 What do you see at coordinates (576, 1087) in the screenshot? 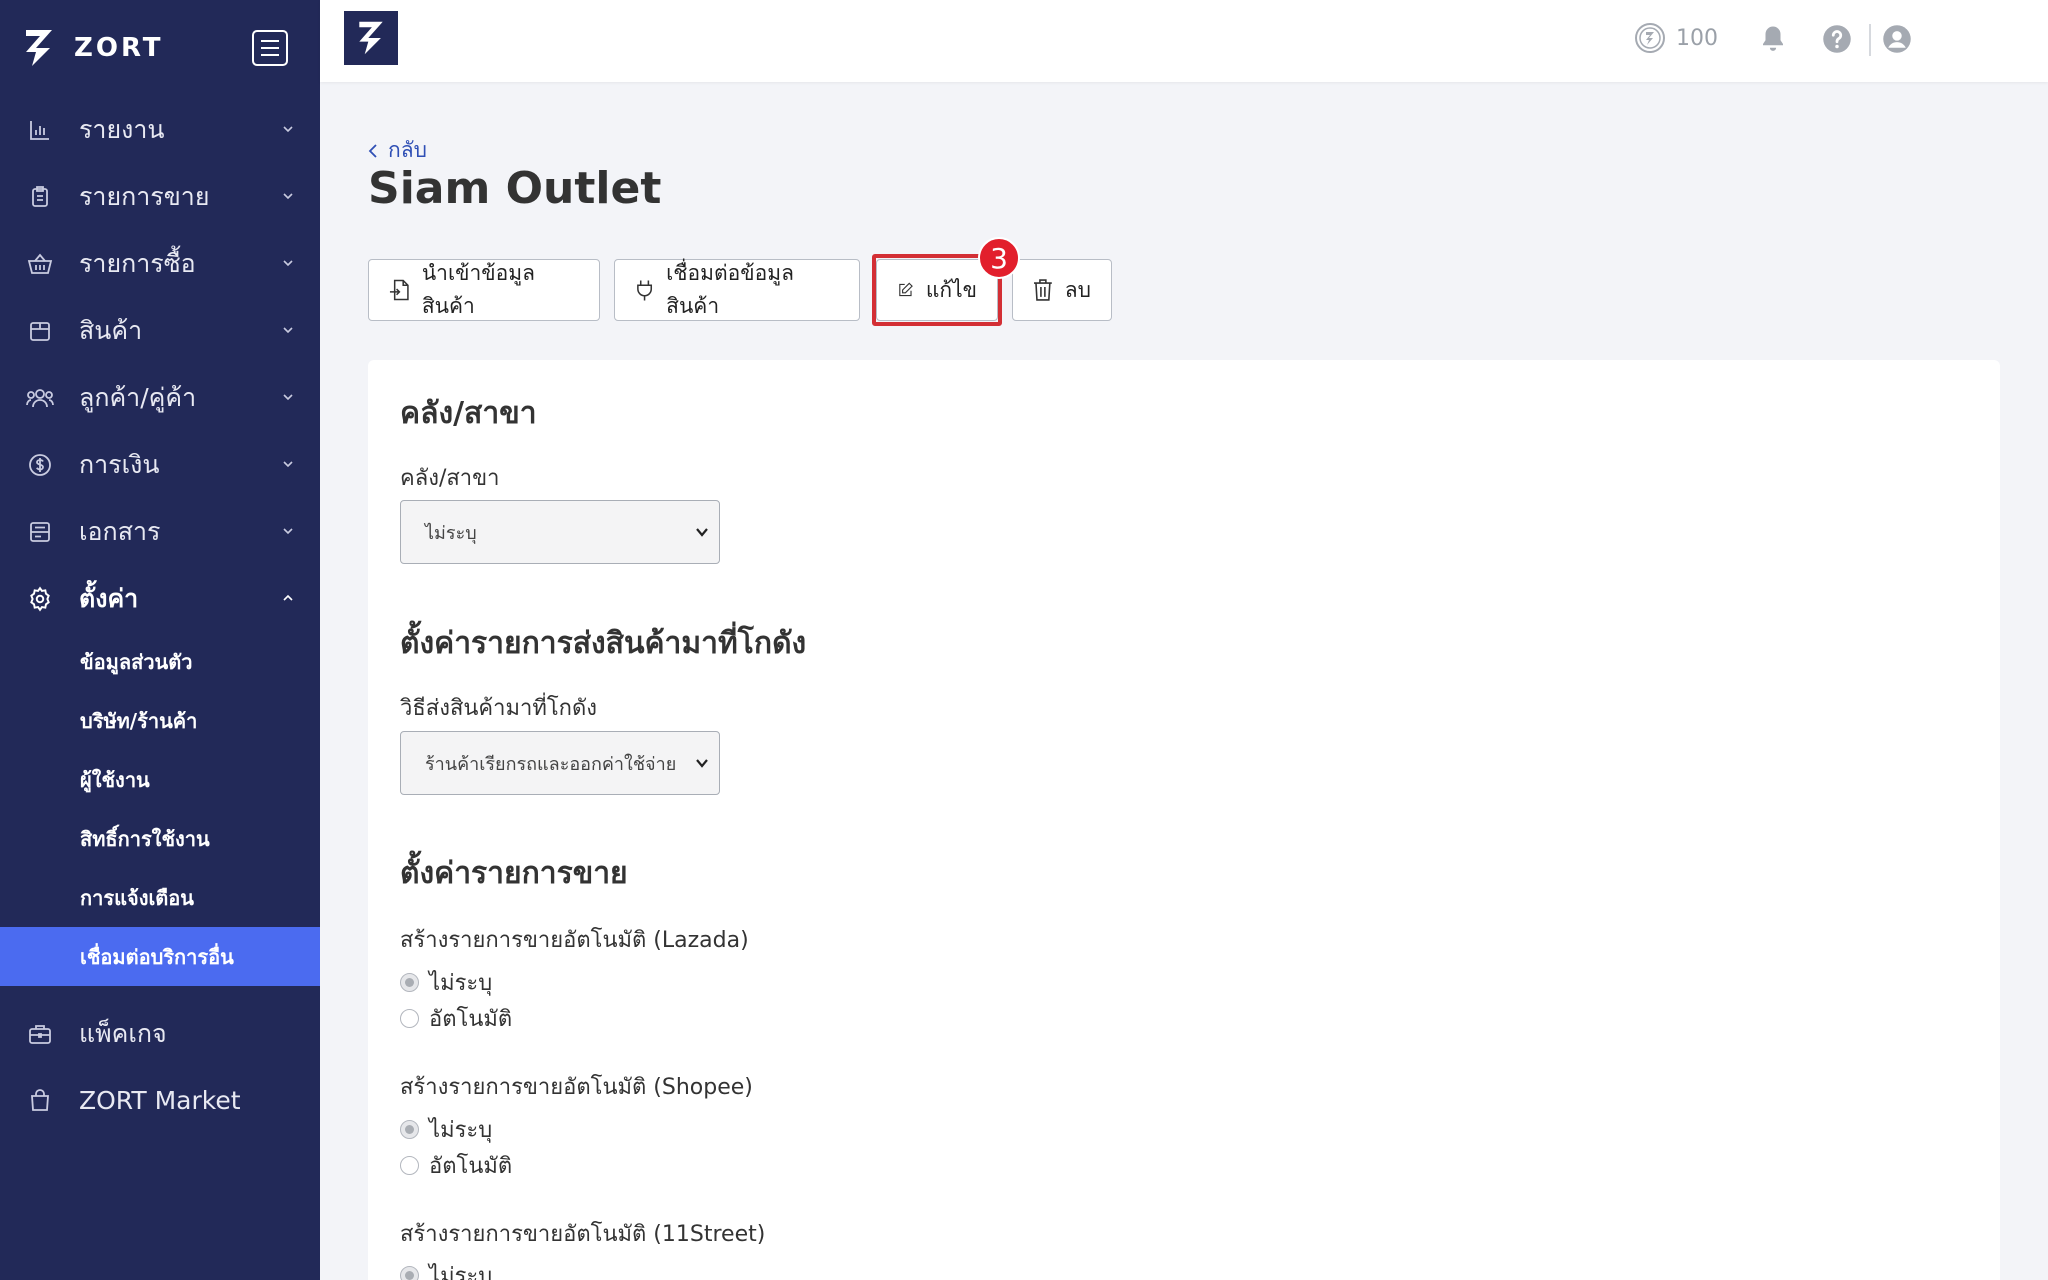
I see `auto-shopee-label: สร้างรายการขายอัตโนมัติ (Shopee)` at bounding box center [576, 1087].